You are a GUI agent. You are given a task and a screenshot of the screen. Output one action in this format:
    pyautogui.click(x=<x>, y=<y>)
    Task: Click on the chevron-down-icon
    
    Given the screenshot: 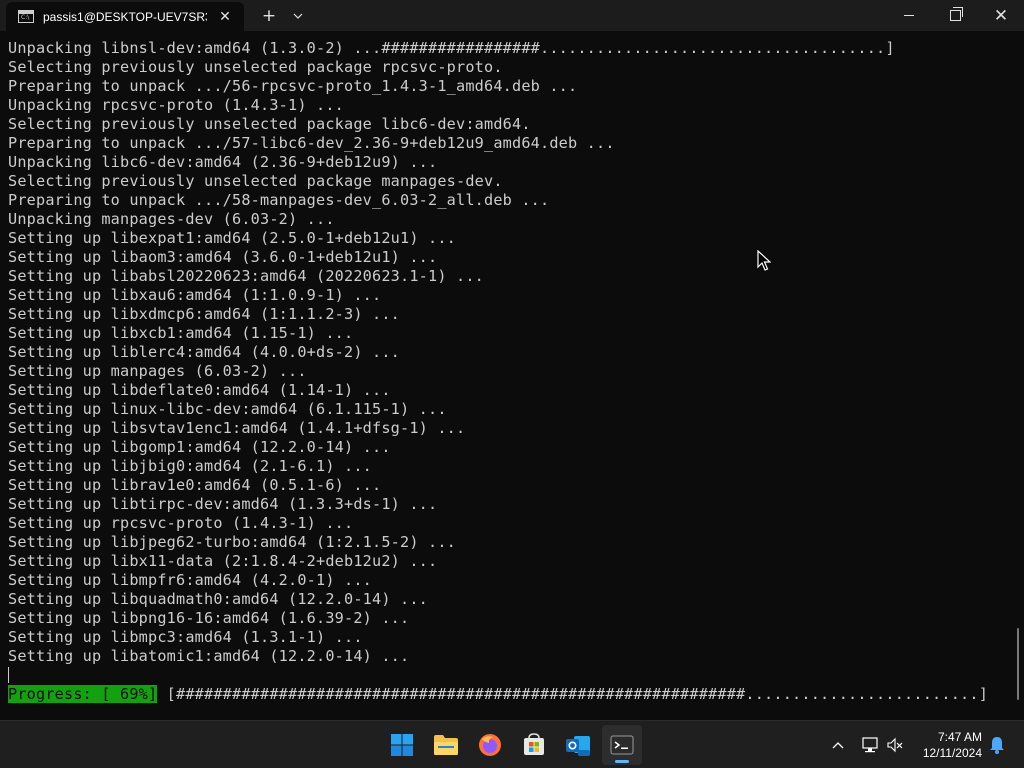 What is the action you would take?
    pyautogui.click(x=298, y=16)
    